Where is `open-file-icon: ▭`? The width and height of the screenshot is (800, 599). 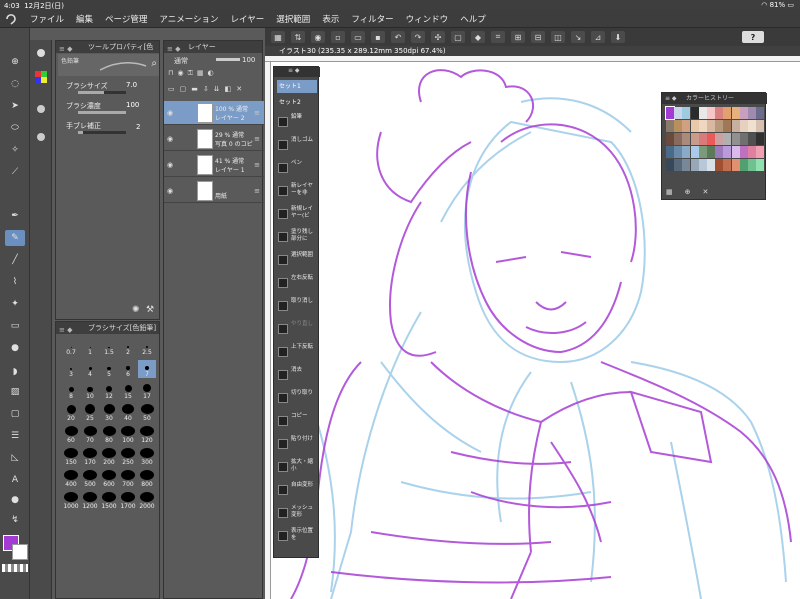 open-file-icon: ▭ is located at coordinates (358, 37).